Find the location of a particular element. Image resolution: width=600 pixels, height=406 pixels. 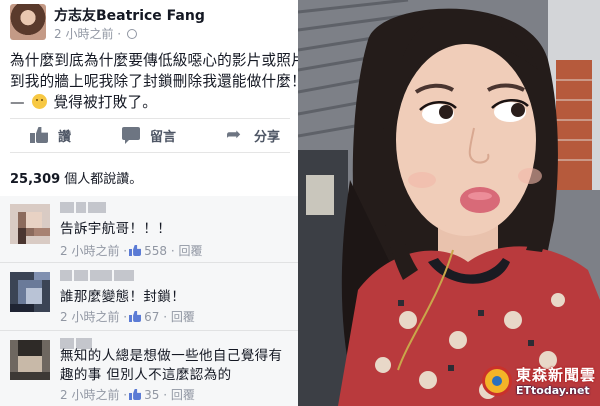

sad-face-icon is located at coordinates (39, 101).